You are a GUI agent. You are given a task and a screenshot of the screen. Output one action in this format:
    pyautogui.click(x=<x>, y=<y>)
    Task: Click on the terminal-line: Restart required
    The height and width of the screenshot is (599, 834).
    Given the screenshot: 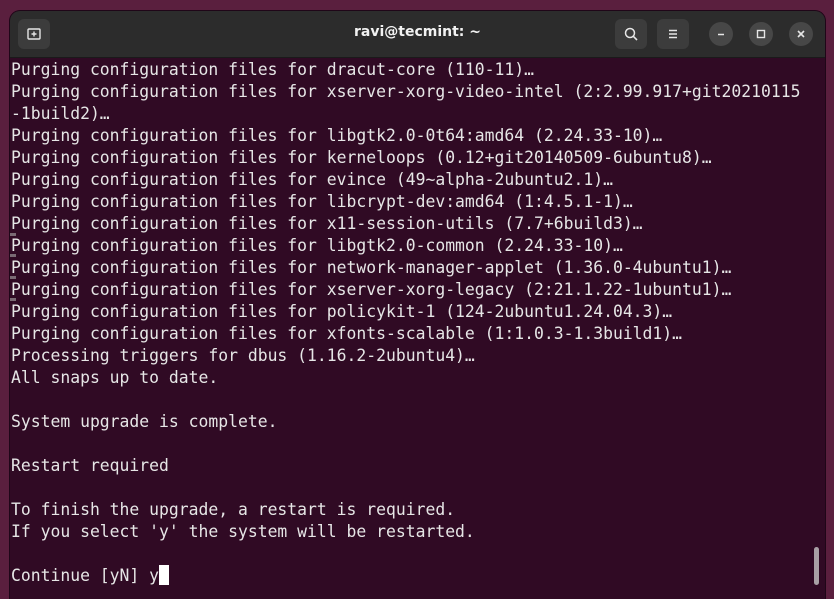 What is the action you would take?
    pyautogui.click(x=90, y=465)
    